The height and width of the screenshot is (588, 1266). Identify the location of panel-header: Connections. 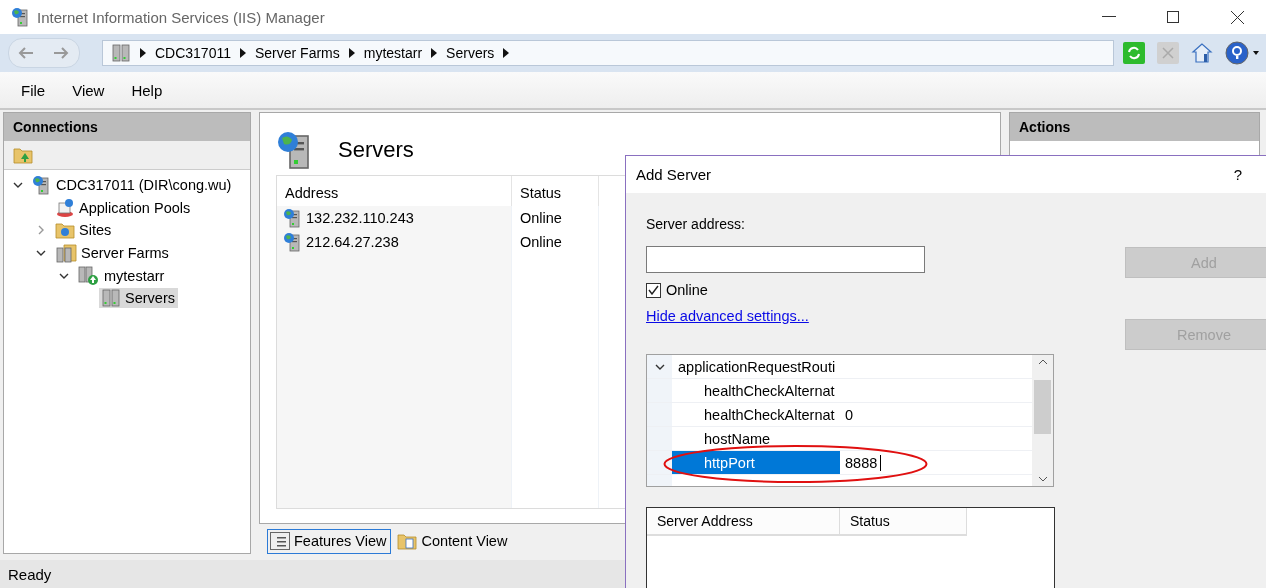
(127, 127).